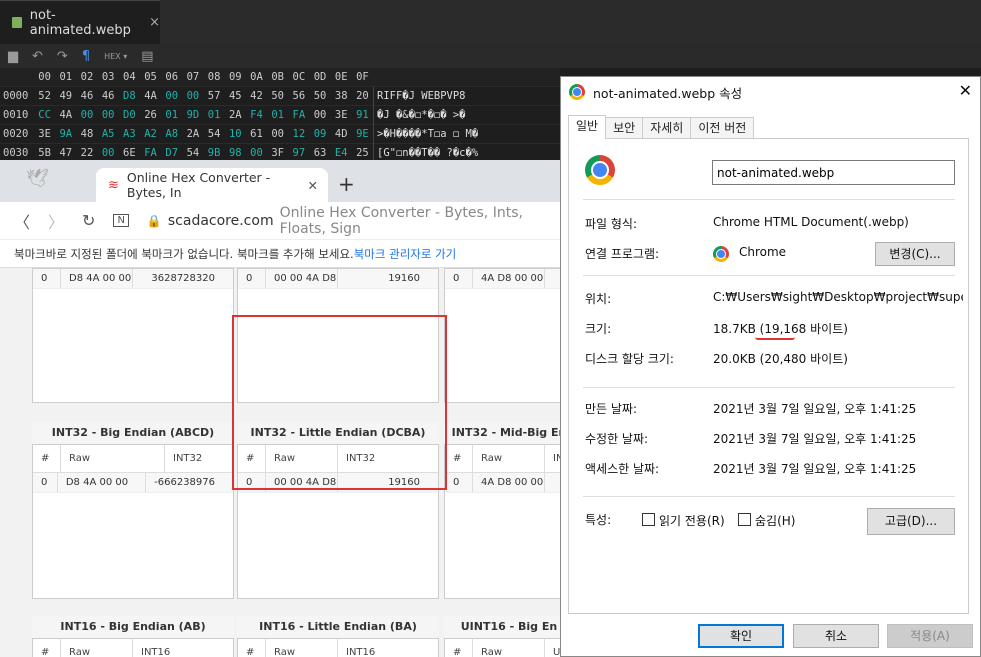 The height and width of the screenshot is (657, 981). What do you see at coordinates (235, 134) in the screenshot?
I see `hex-byte: 10` at bounding box center [235, 134].